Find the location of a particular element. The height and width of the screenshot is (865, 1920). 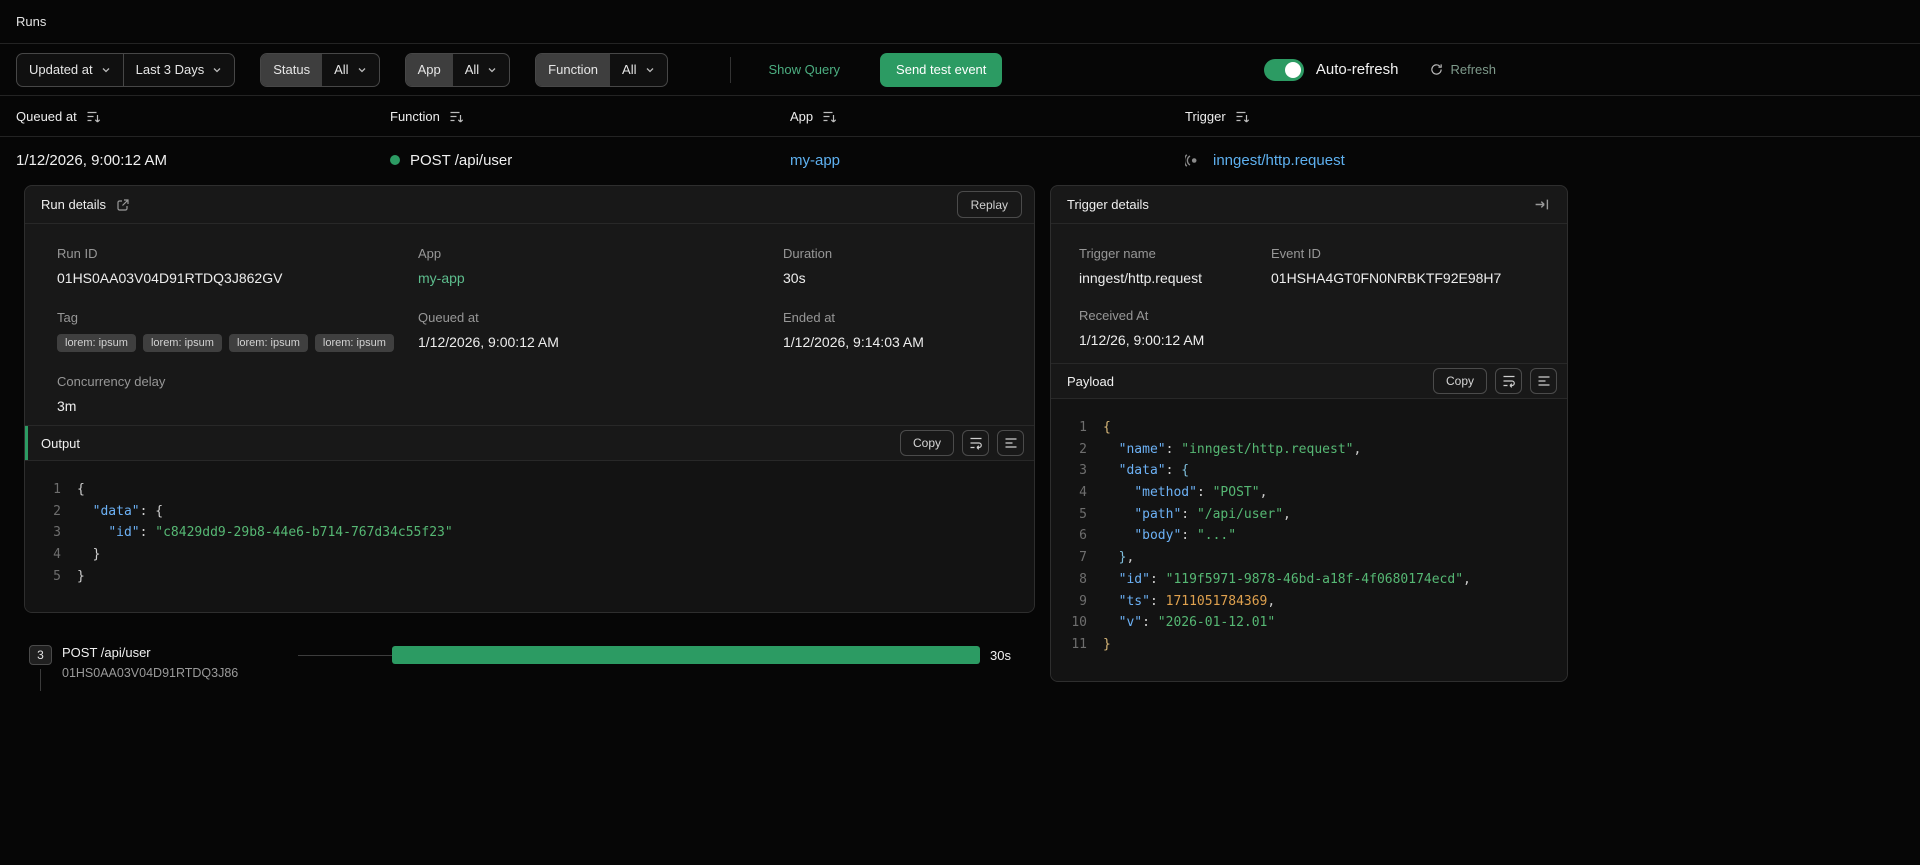

time-range-dropdown: Last 3 Days is located at coordinates (178, 69).